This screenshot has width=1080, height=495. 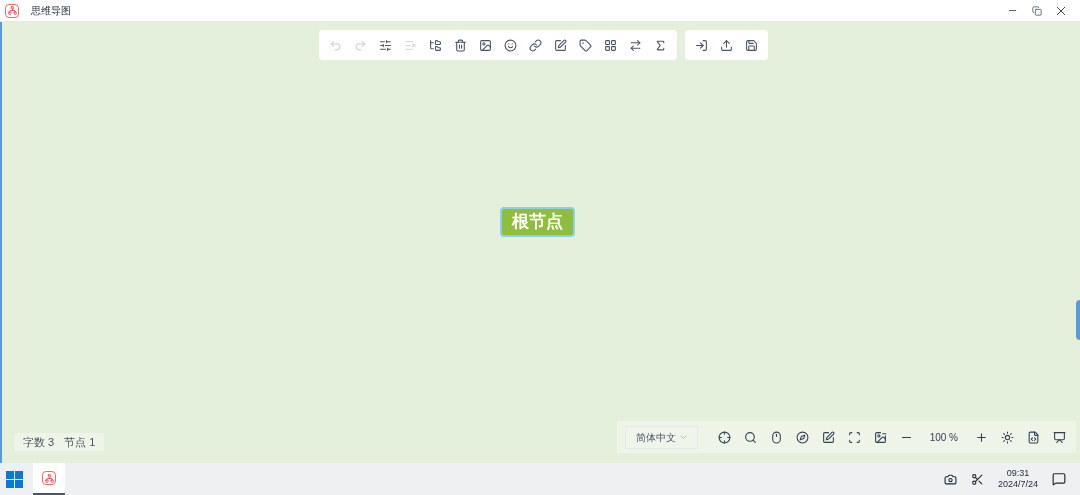 What do you see at coordinates (950, 479) in the screenshot?
I see `camera-icon` at bounding box center [950, 479].